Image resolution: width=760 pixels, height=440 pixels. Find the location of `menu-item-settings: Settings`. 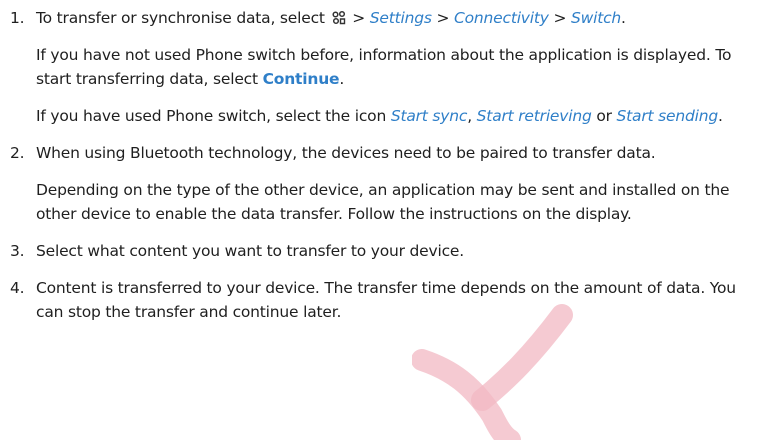

menu-item-settings: Settings is located at coordinates (400, 18).